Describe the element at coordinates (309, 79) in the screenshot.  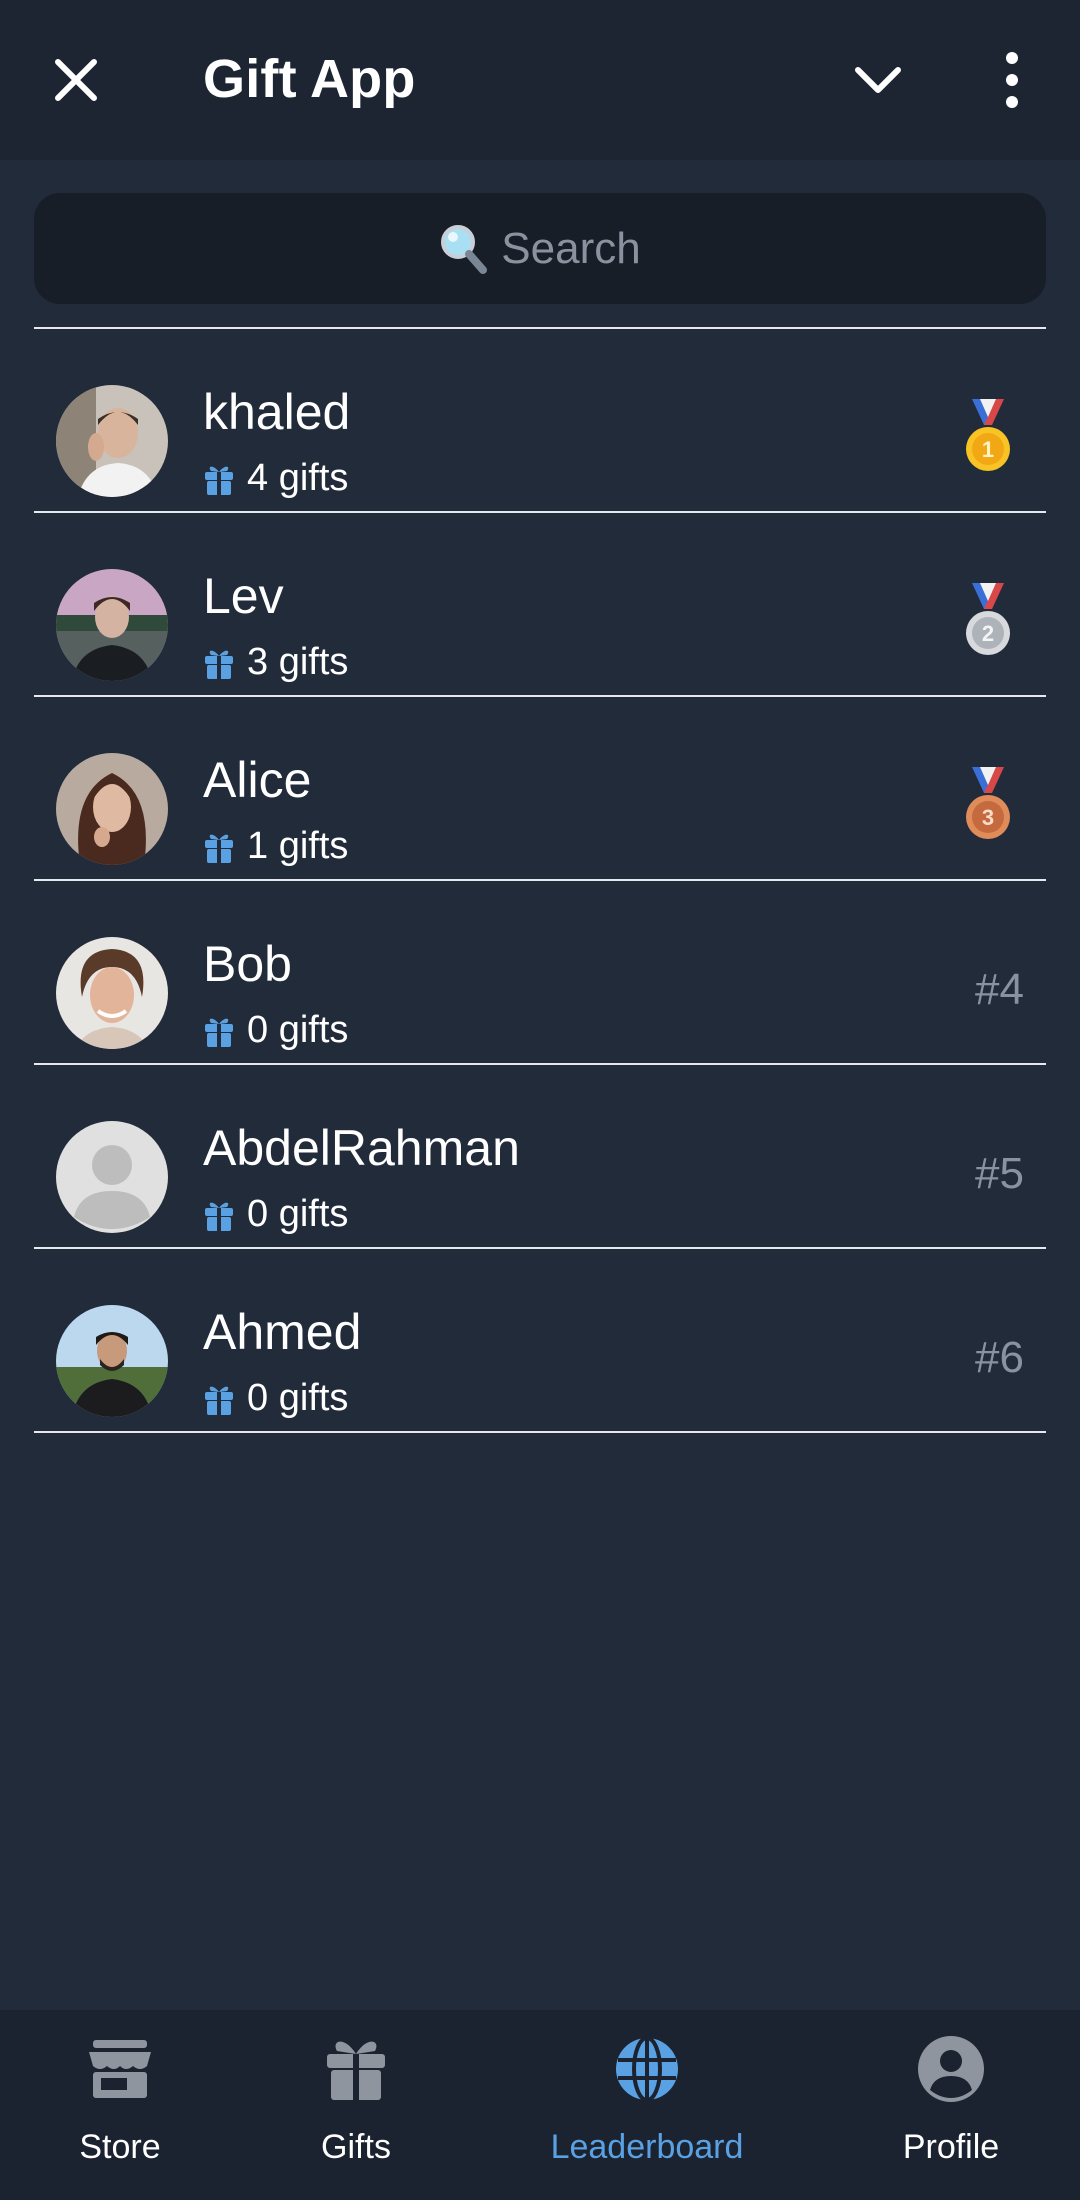
I see `app-title: Gift App` at that location.